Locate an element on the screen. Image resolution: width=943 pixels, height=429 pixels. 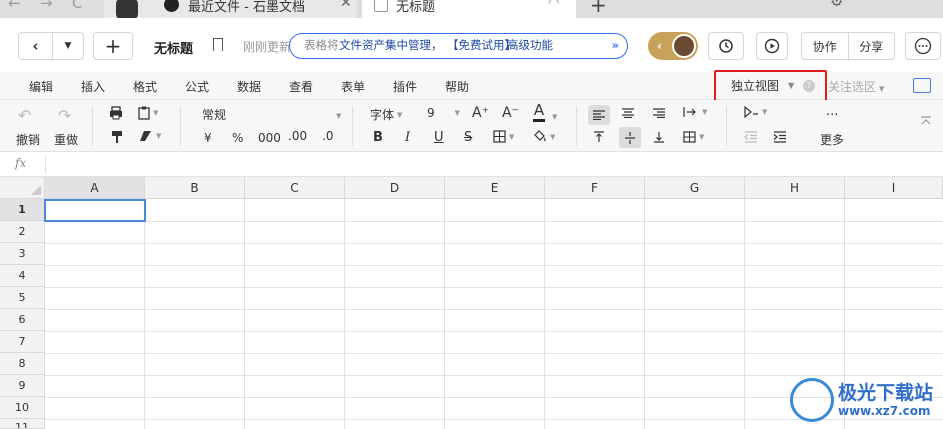
indent-decrease-icon is located at coordinates (751, 137).